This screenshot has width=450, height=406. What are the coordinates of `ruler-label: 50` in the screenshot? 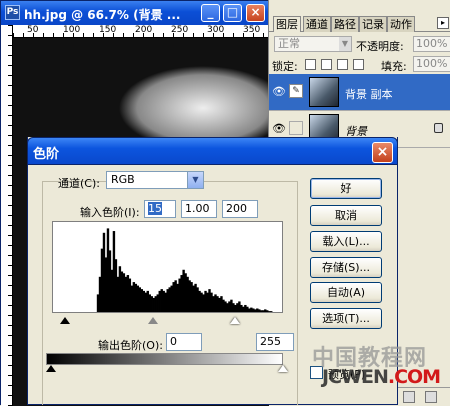 It's located at (33, 30).